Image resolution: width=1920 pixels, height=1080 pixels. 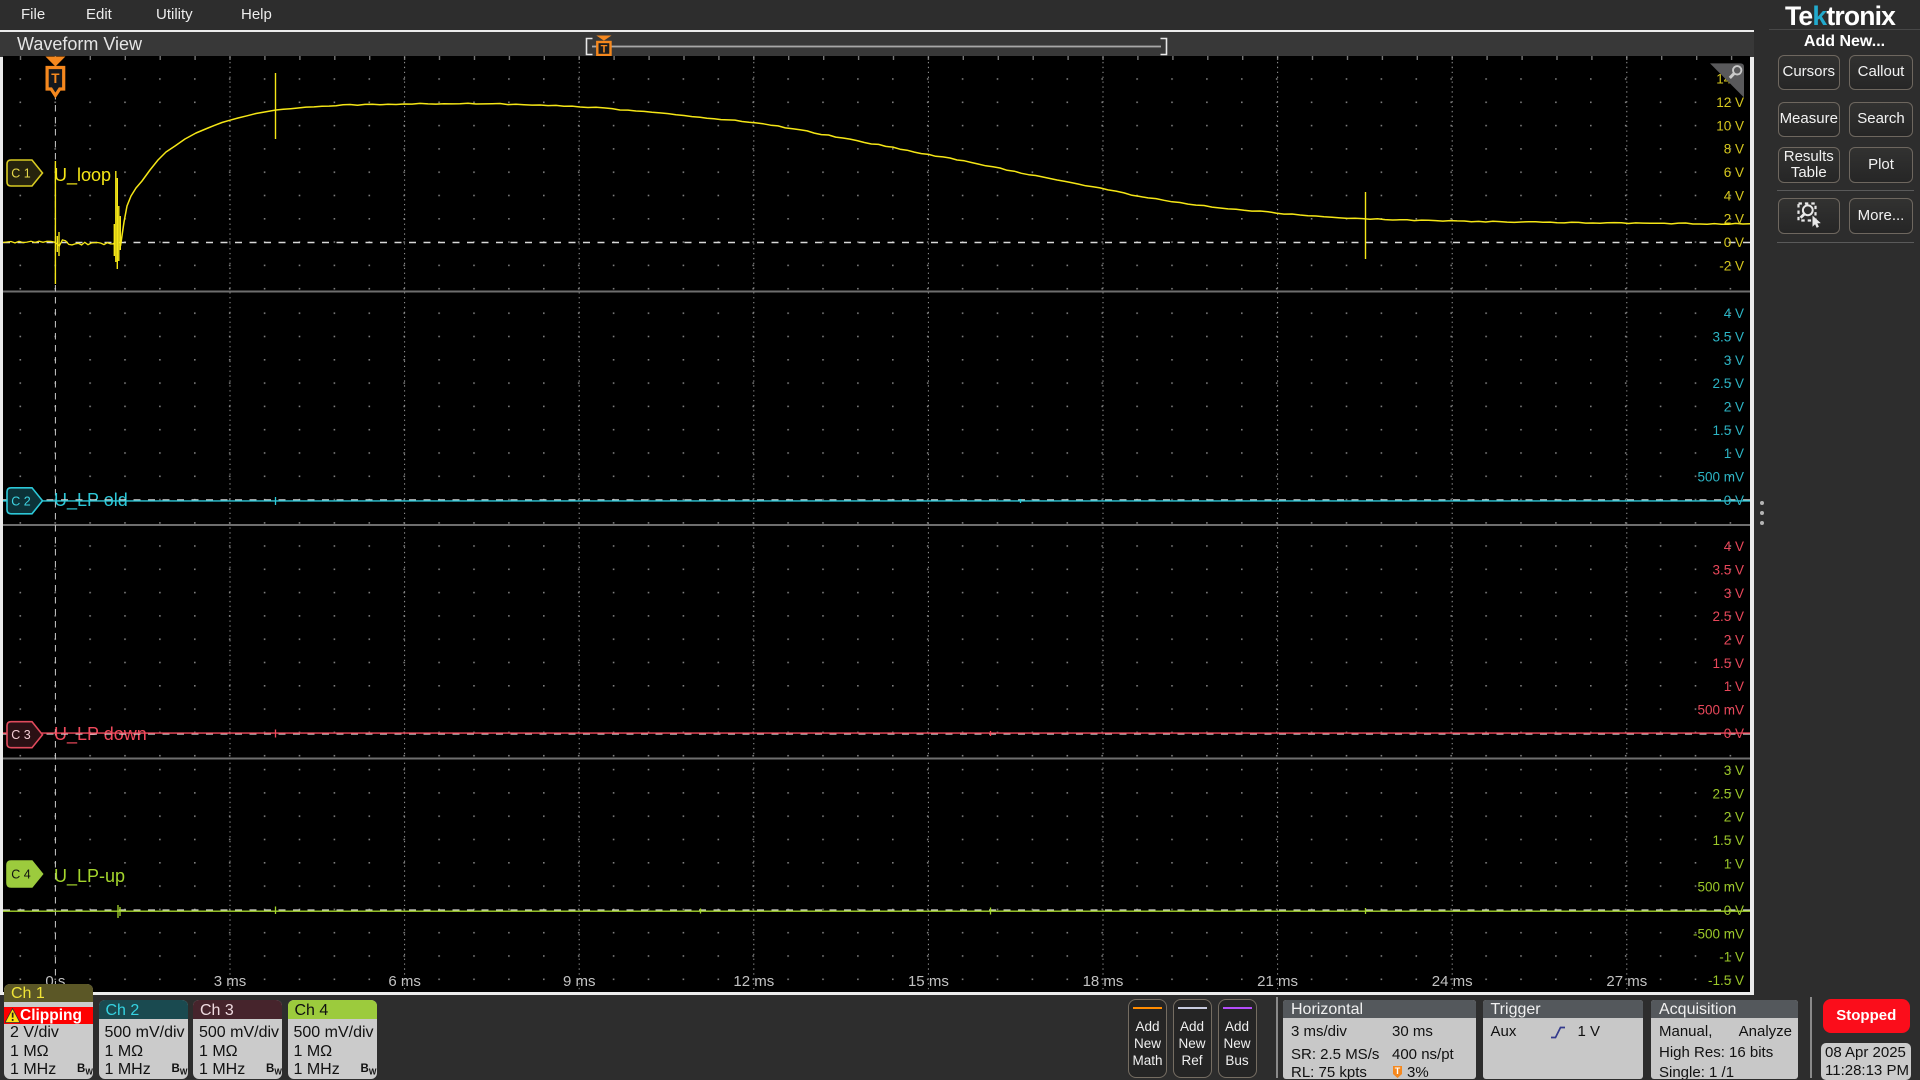 I want to click on svg-text: 18 ms, so click(x=1103, y=981).